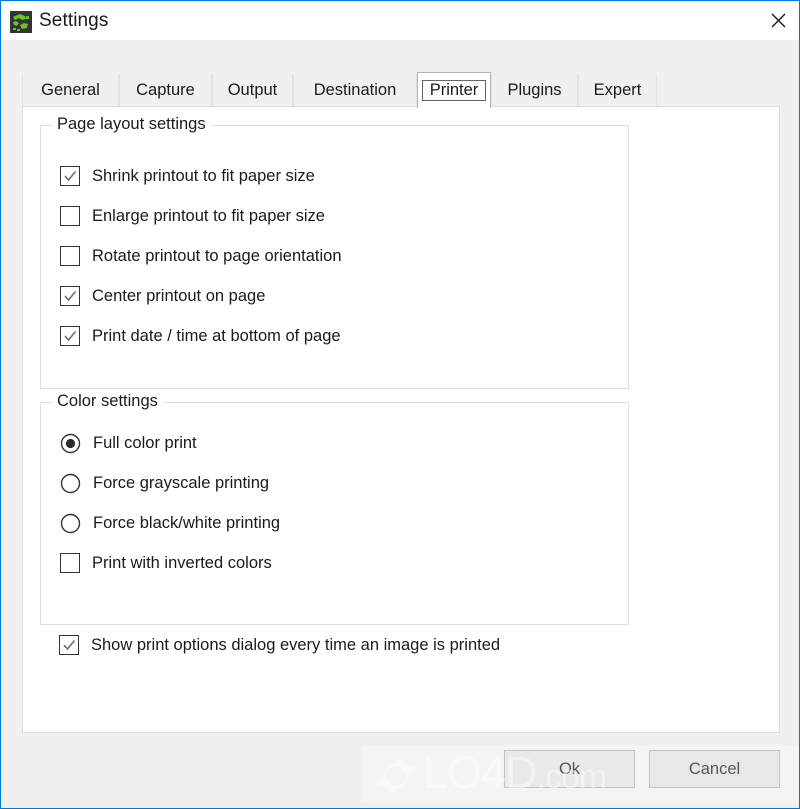 The width and height of the screenshot is (800, 809). I want to click on force-black-white-printing-radio-row: Force black/white printing, so click(170, 523).